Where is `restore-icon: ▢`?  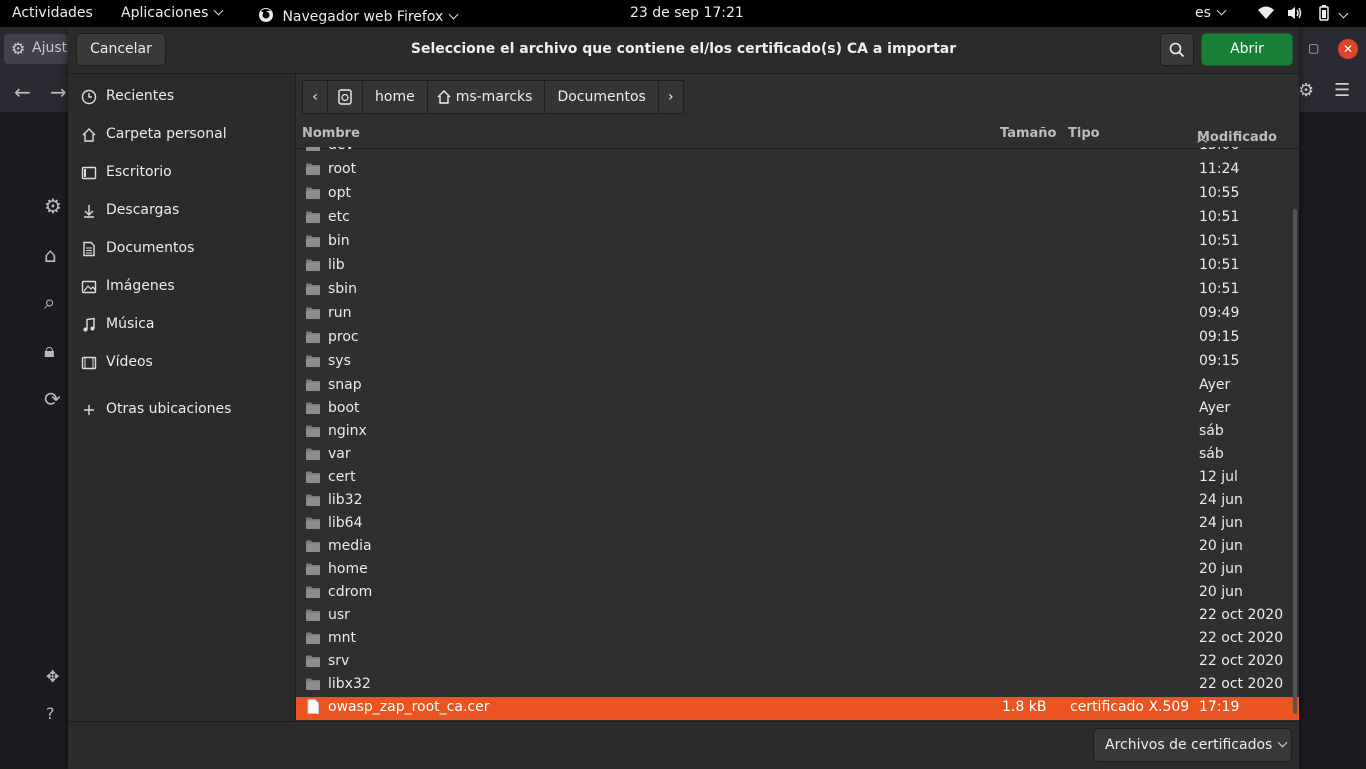
restore-icon: ▢ is located at coordinates (1313, 48).